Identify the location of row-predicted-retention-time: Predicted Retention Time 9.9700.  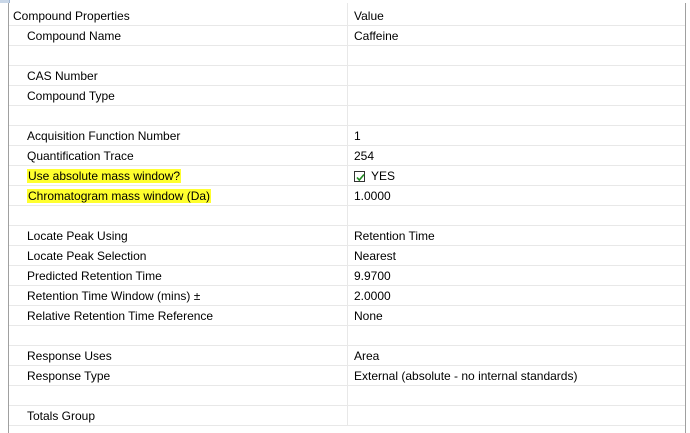
(347, 276).